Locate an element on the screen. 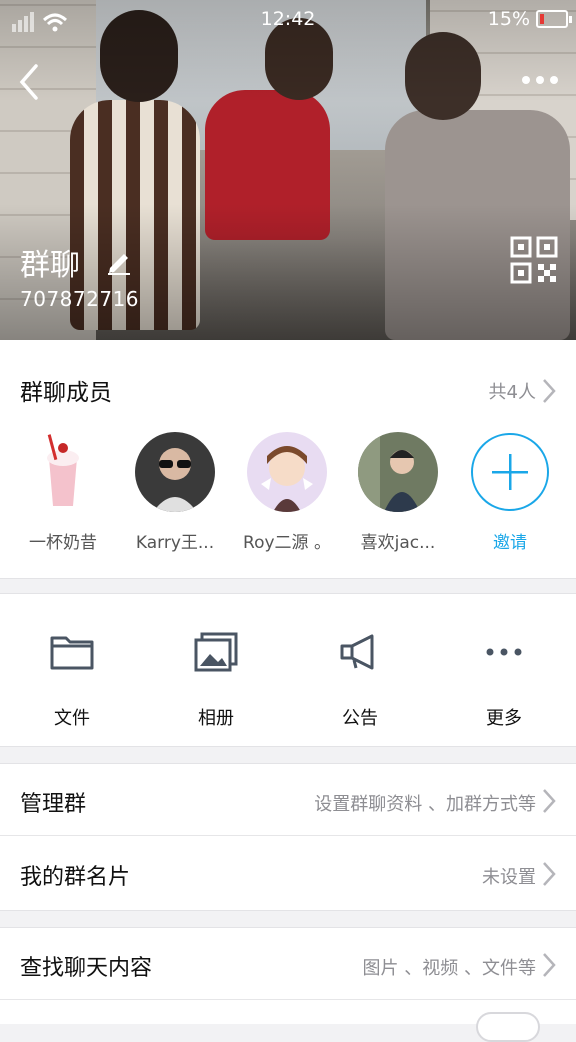 The height and width of the screenshot is (1042, 576). milkshake-avatar is located at coordinates (63, 472).